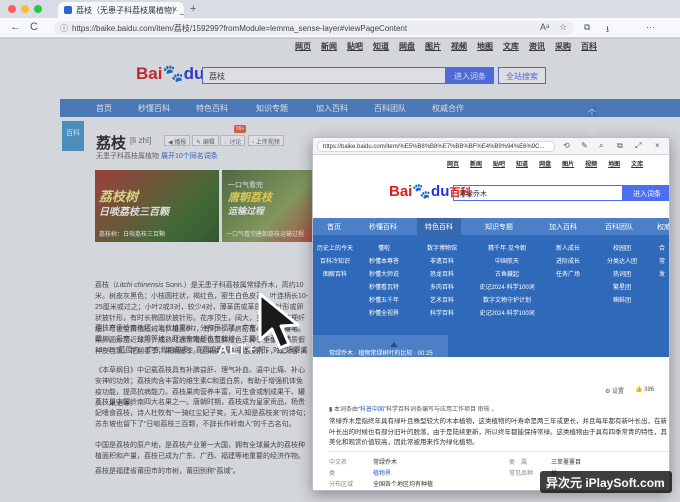  I want to click on top-link: 知道, so click(522, 163).